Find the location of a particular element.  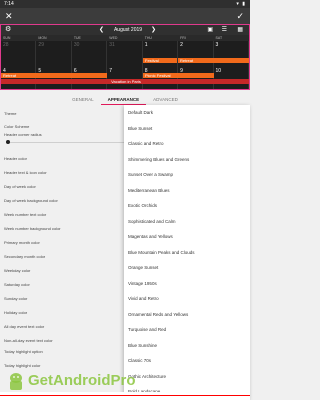

settings-tabs: GENERAL APPEARANCE ADVANCED is located at coordinates (125, 100).